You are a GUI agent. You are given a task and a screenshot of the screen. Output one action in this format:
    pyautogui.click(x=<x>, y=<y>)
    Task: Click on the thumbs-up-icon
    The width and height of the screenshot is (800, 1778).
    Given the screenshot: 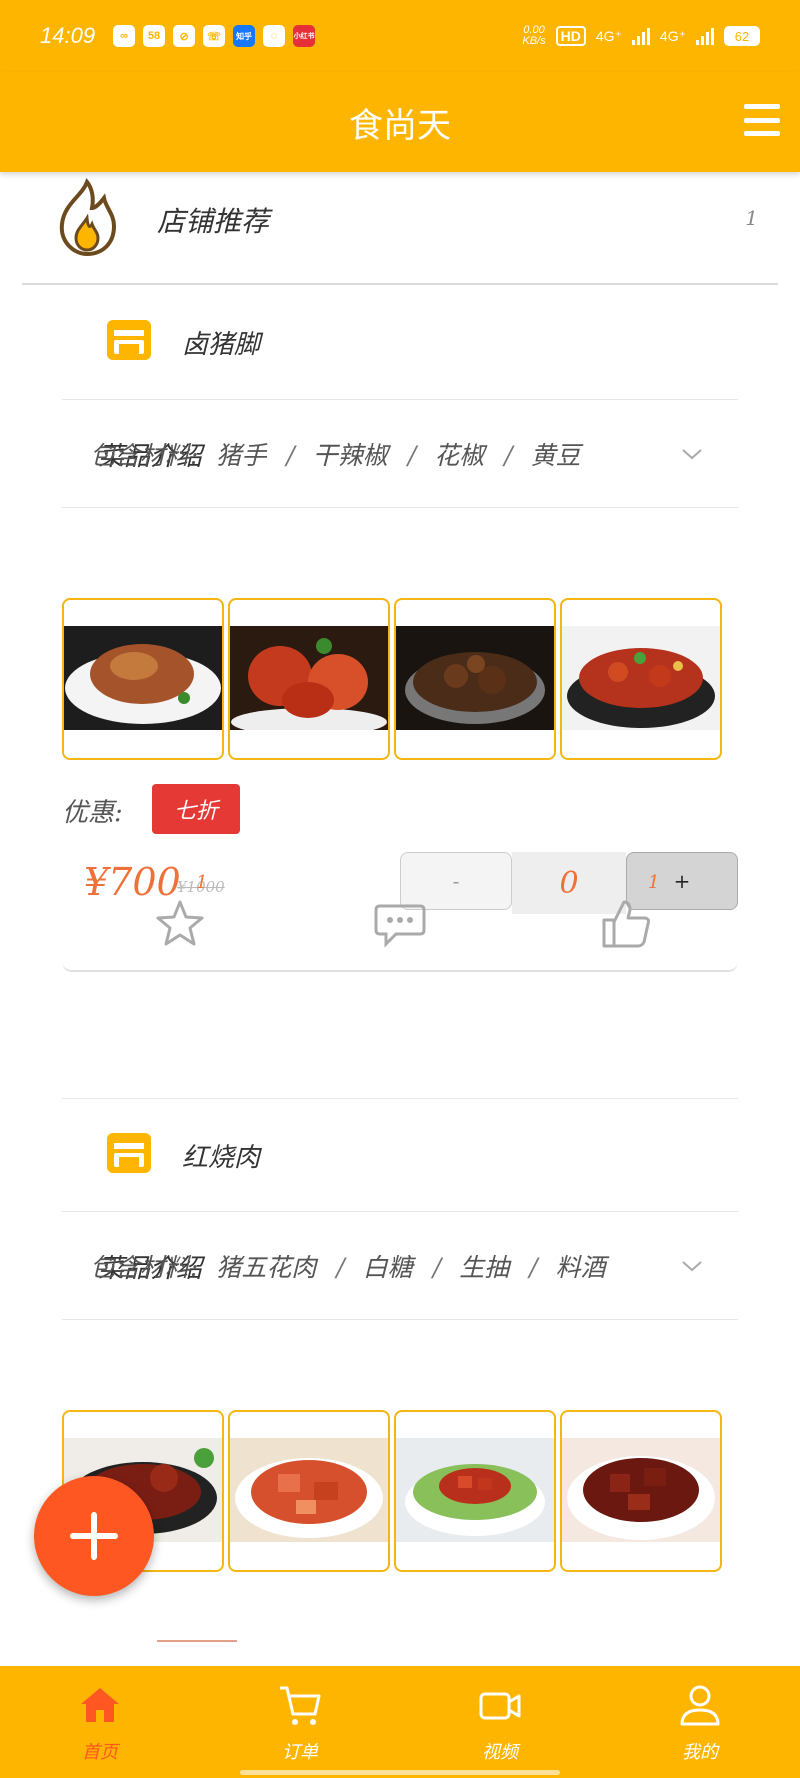 What is the action you would take?
    pyautogui.click(x=626, y=924)
    